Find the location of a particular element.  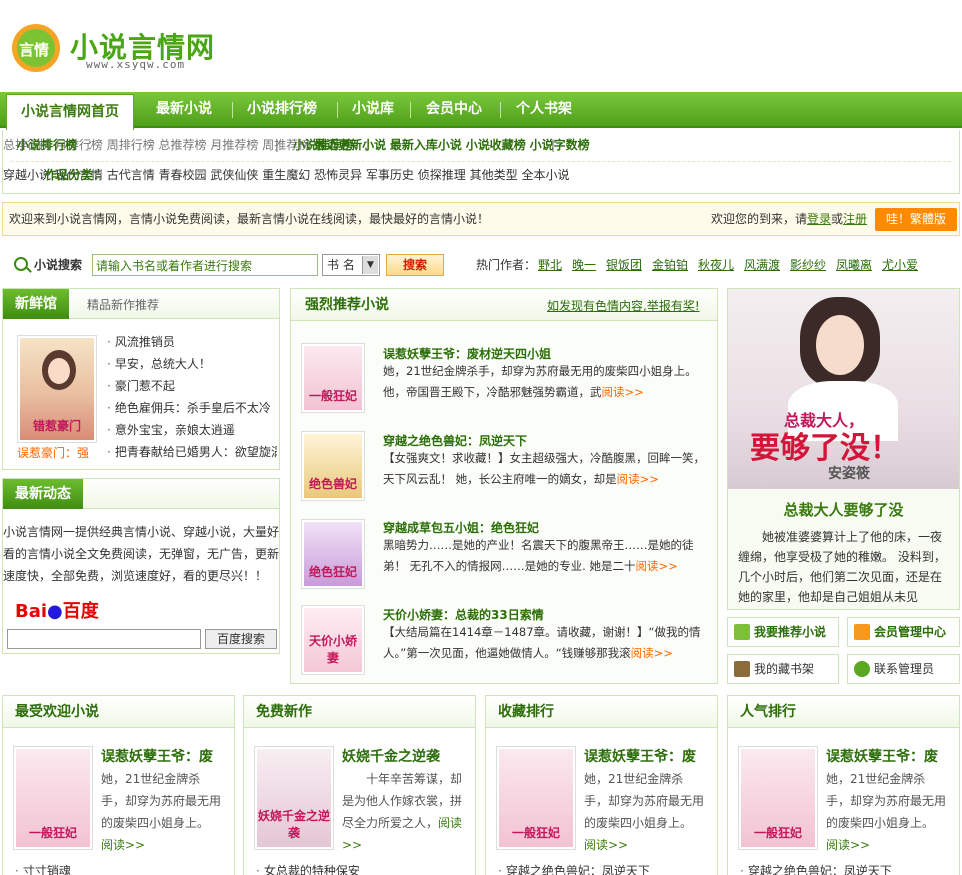

register-link: 注册 is located at coordinates (855, 219).